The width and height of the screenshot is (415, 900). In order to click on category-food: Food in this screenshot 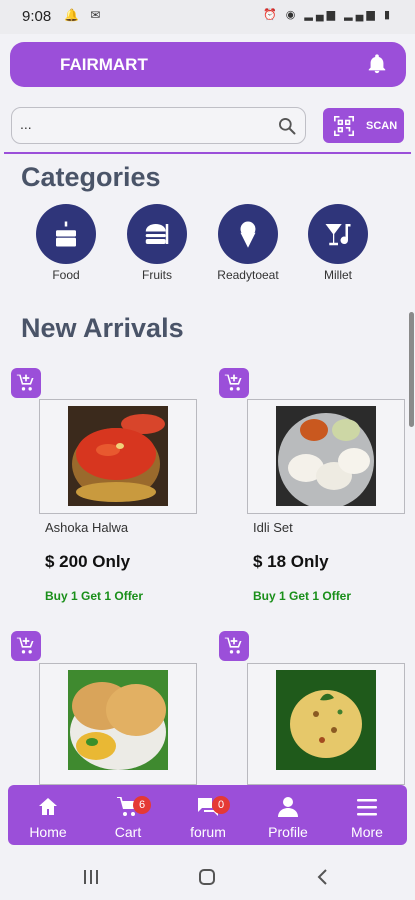, I will do `click(66, 243)`.